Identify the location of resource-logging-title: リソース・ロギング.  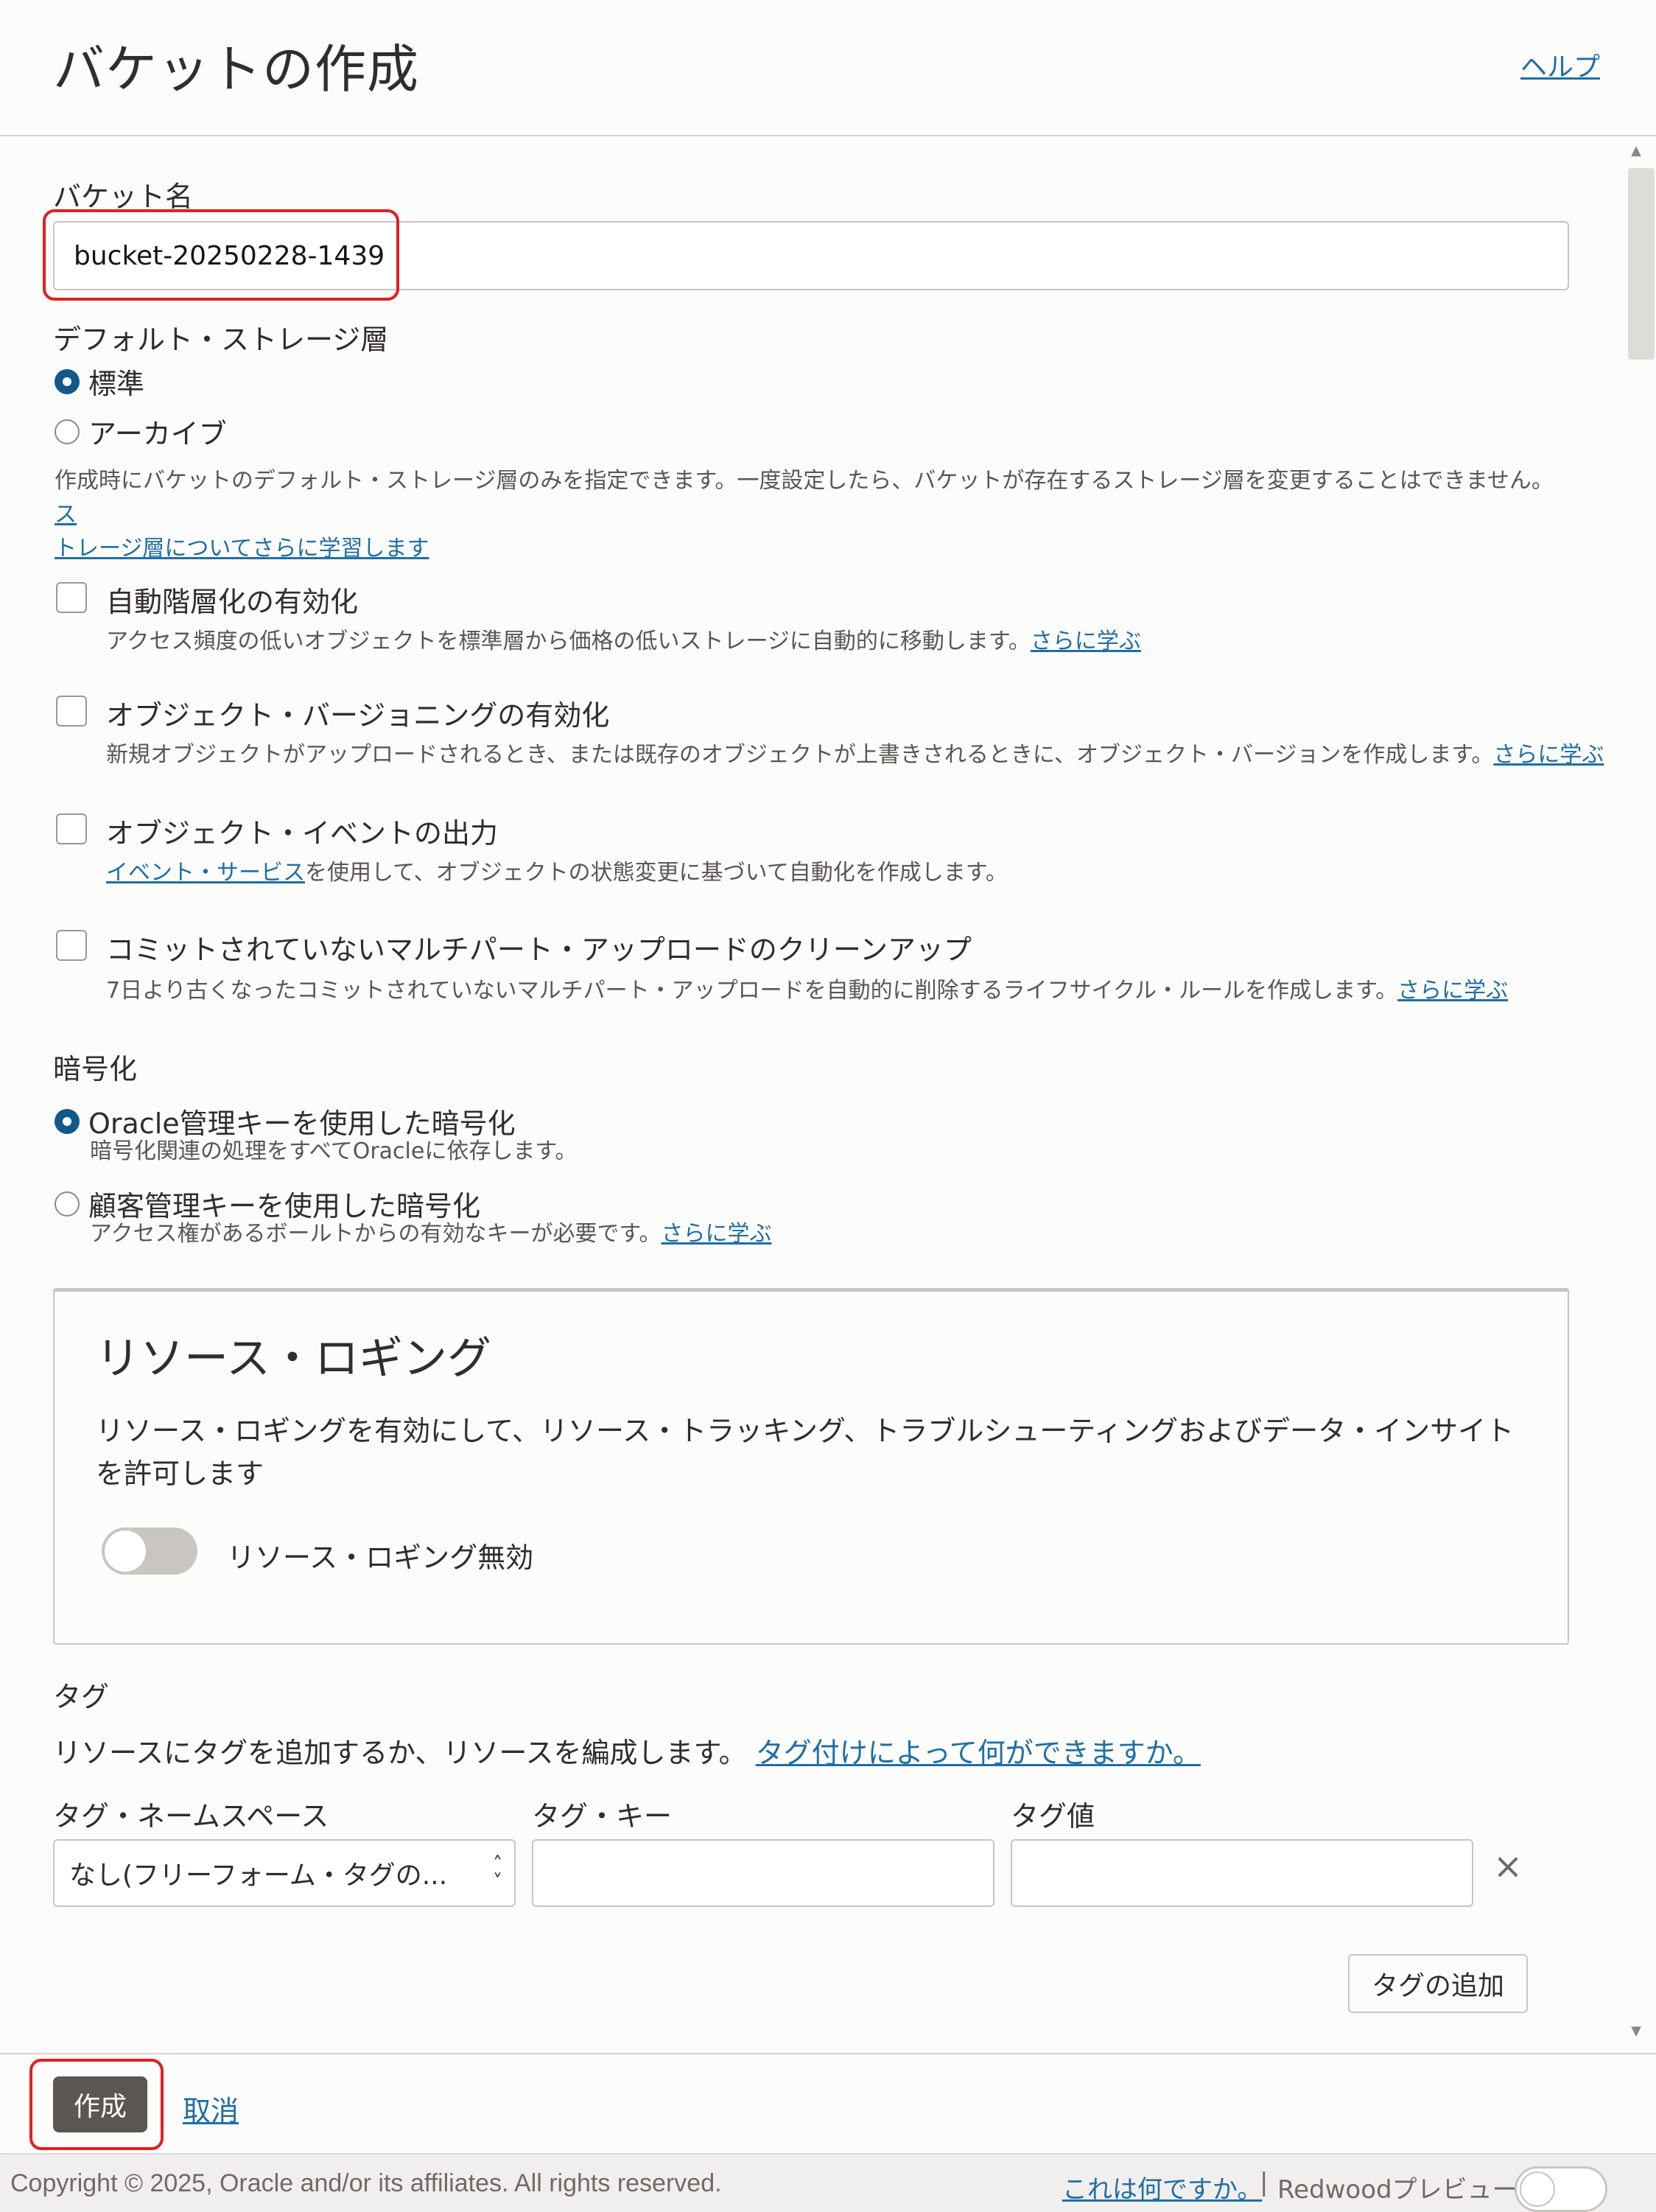
(293, 1359).